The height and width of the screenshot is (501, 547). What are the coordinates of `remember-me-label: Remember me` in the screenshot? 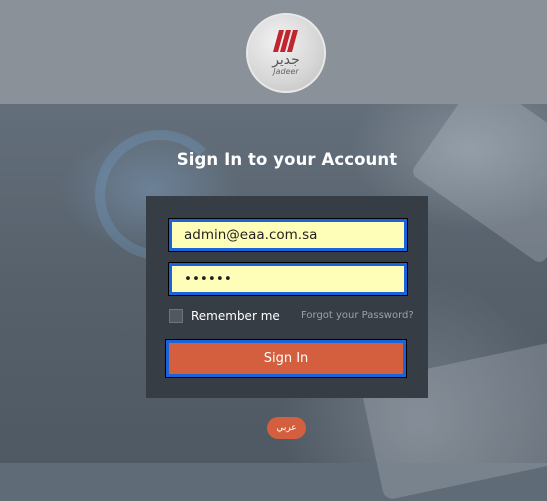 It's located at (235, 316).